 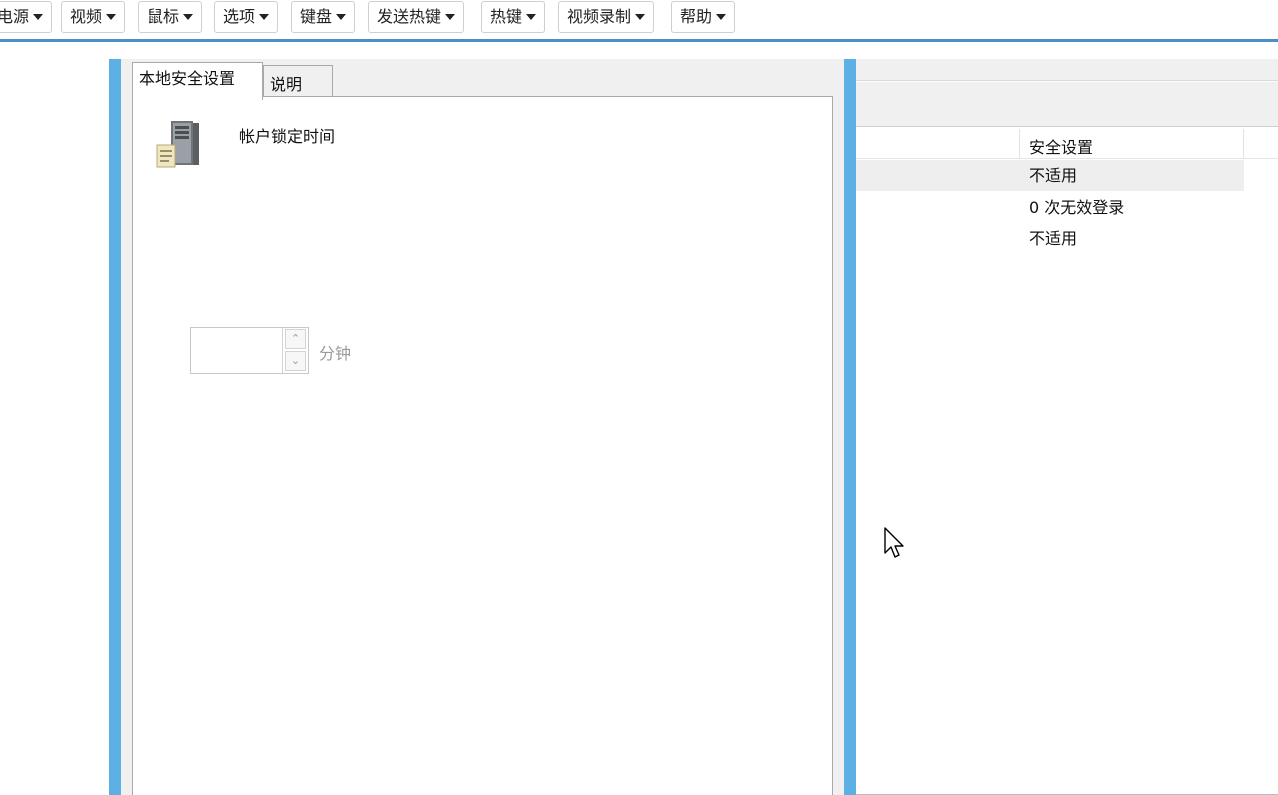 I want to click on menu-label: 发送热键, so click(x=409, y=16).